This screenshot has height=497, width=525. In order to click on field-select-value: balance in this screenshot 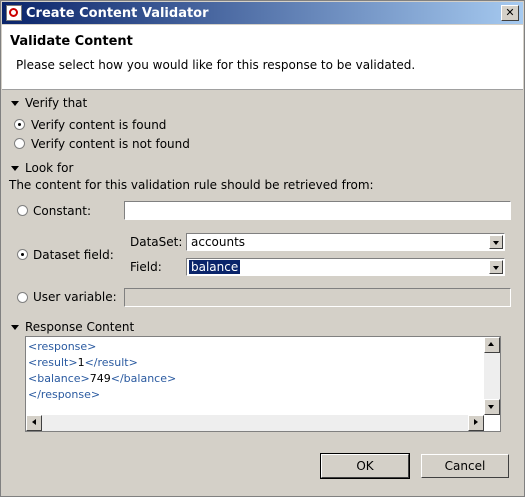, I will do `click(214, 267)`.